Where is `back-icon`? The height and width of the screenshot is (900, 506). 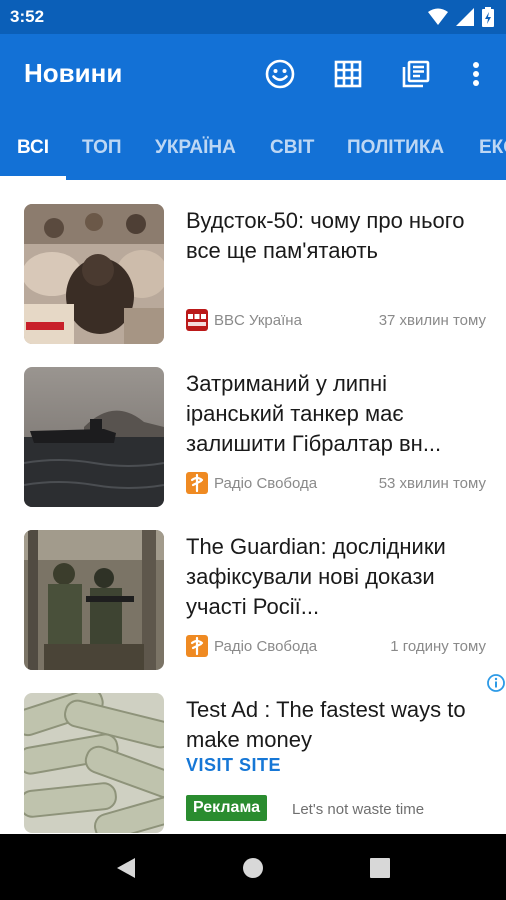 back-icon is located at coordinates (126, 868).